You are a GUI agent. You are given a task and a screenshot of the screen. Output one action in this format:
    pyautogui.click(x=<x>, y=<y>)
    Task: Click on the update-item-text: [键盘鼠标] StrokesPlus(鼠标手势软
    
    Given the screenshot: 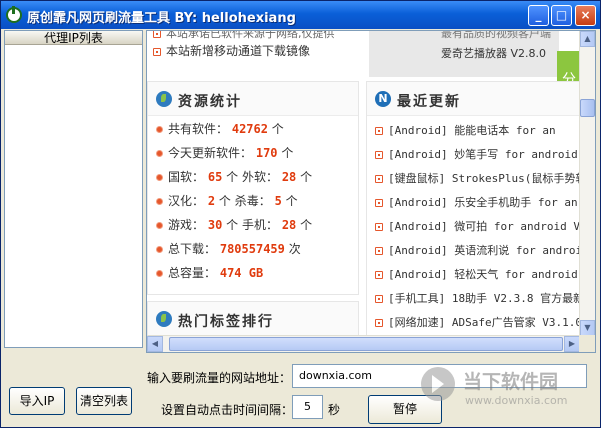 What is the action you would take?
    pyautogui.click(x=487, y=178)
    